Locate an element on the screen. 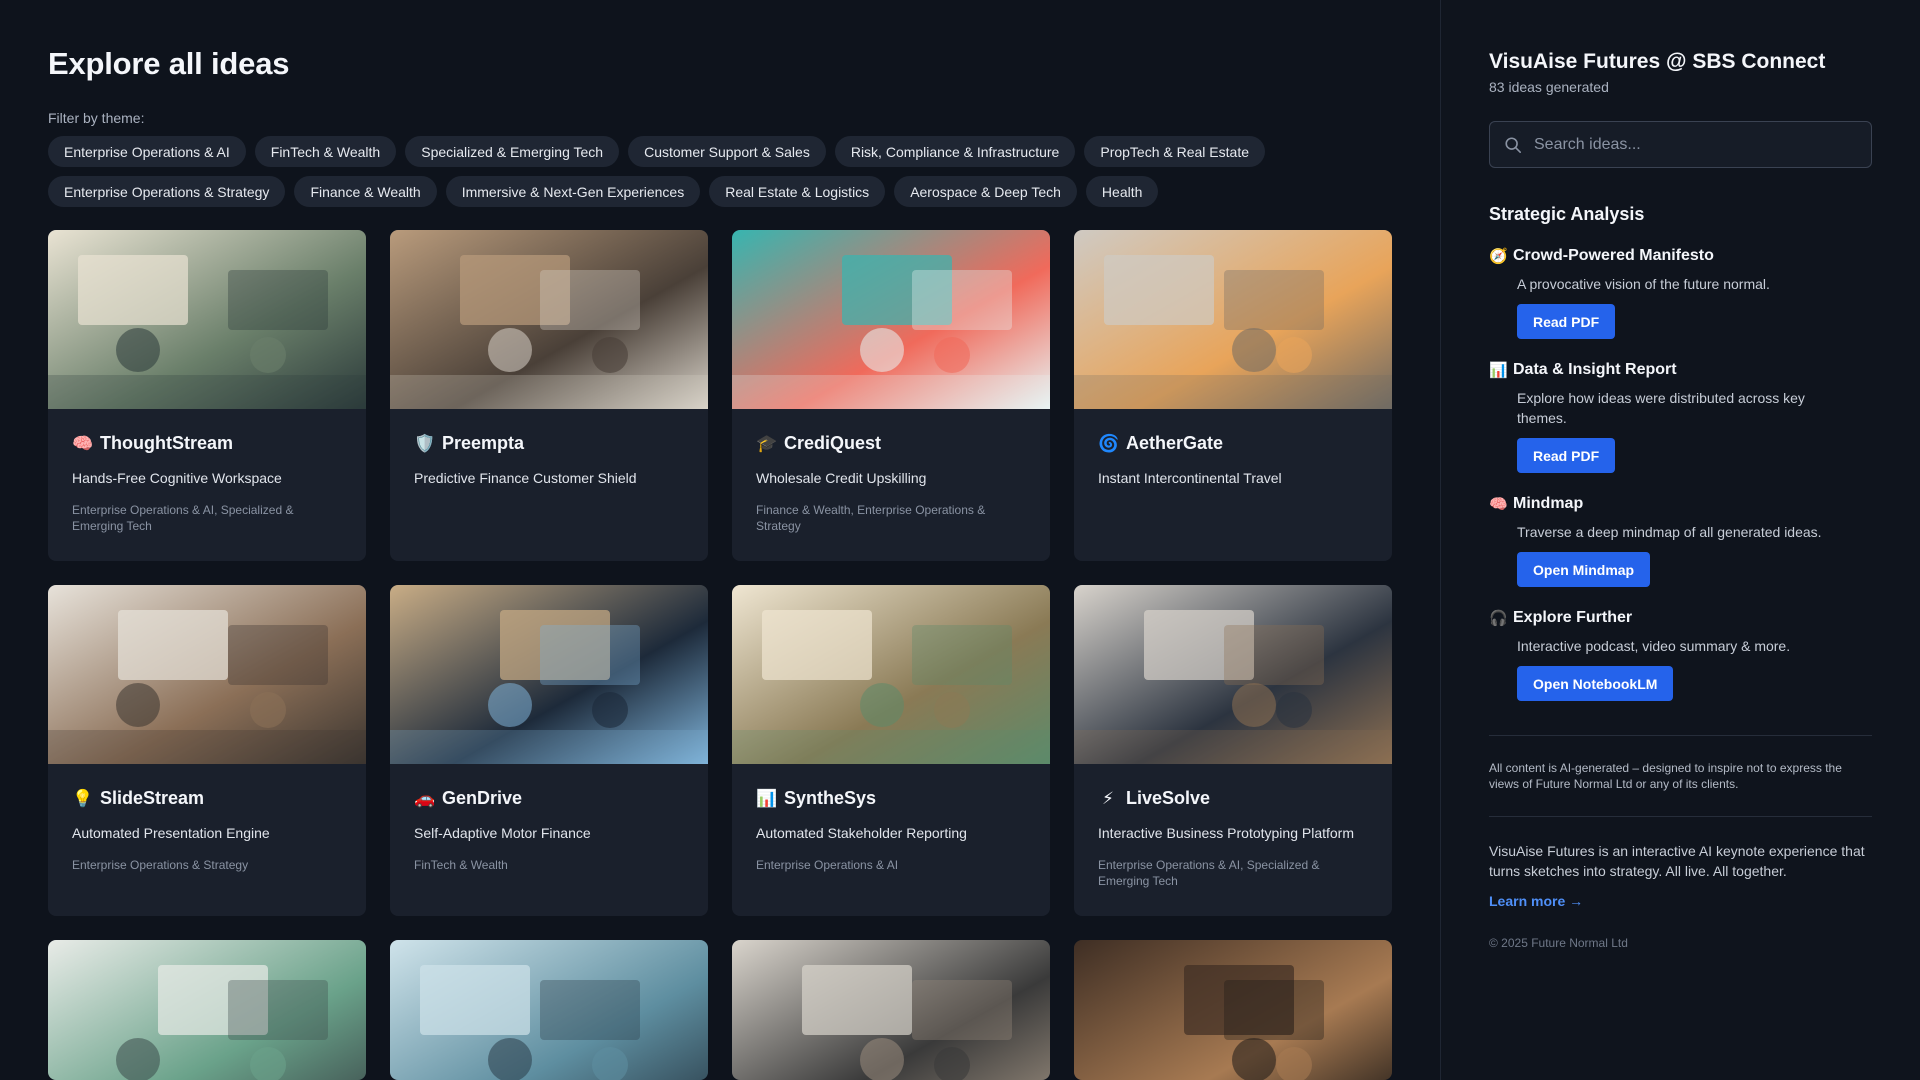 This screenshot has height=1080, width=1920. card-title: ThoughtStream is located at coordinates (166, 443).